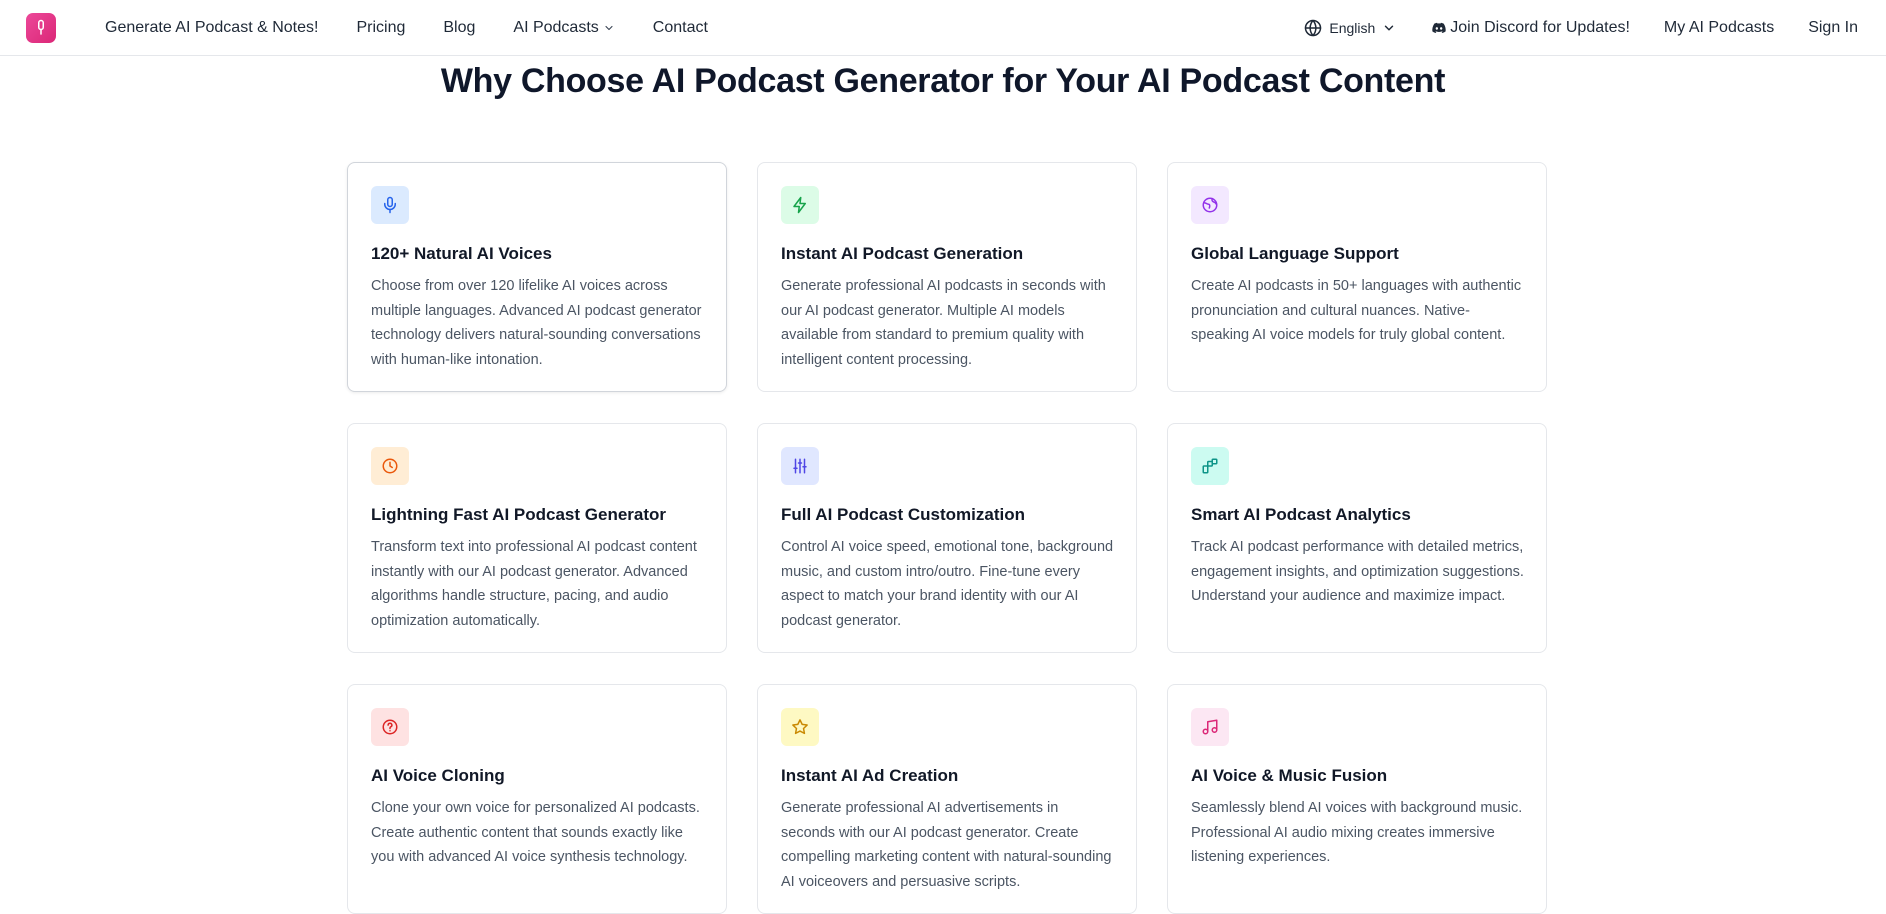 This screenshot has height=914, width=1886. I want to click on discord-label: Join Discord for Updates!, so click(1540, 27).